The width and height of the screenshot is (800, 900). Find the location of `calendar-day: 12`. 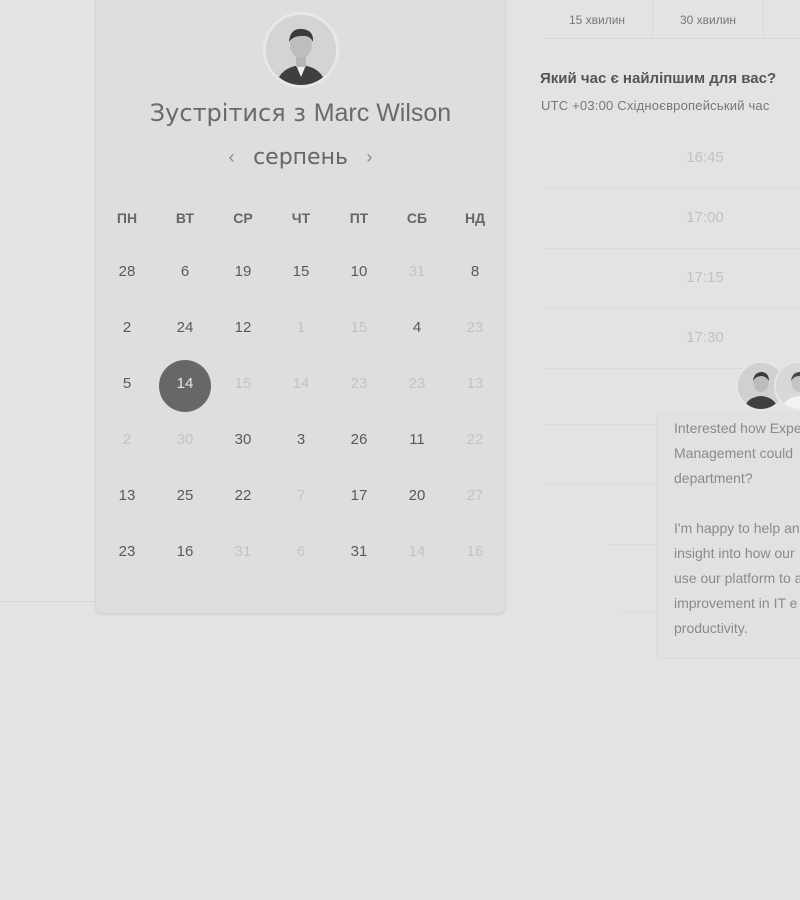

calendar-day: 12 is located at coordinates (243, 328).